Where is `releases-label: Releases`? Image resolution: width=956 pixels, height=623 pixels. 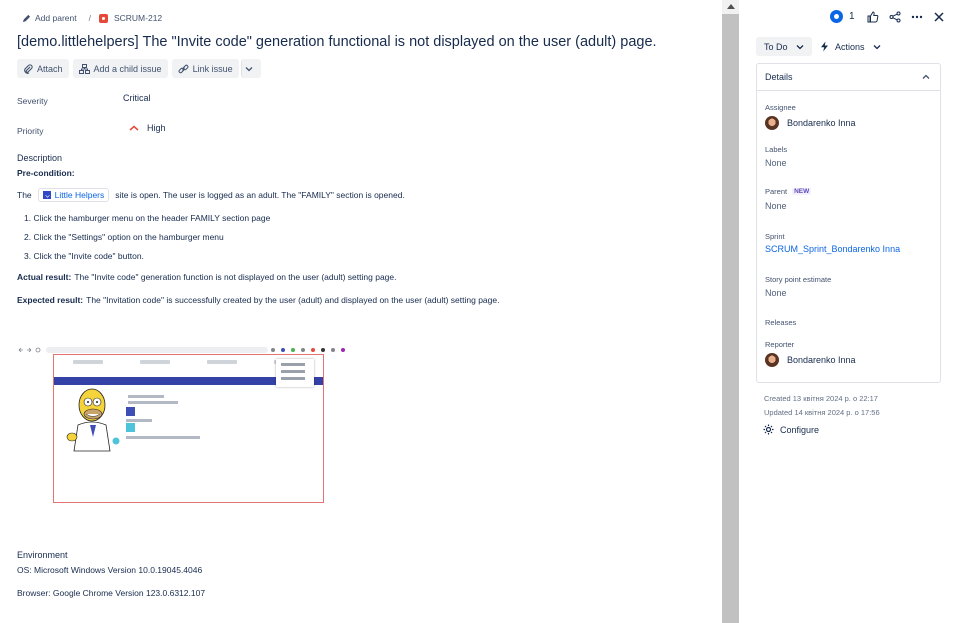 releases-label: Releases is located at coordinates (781, 322).